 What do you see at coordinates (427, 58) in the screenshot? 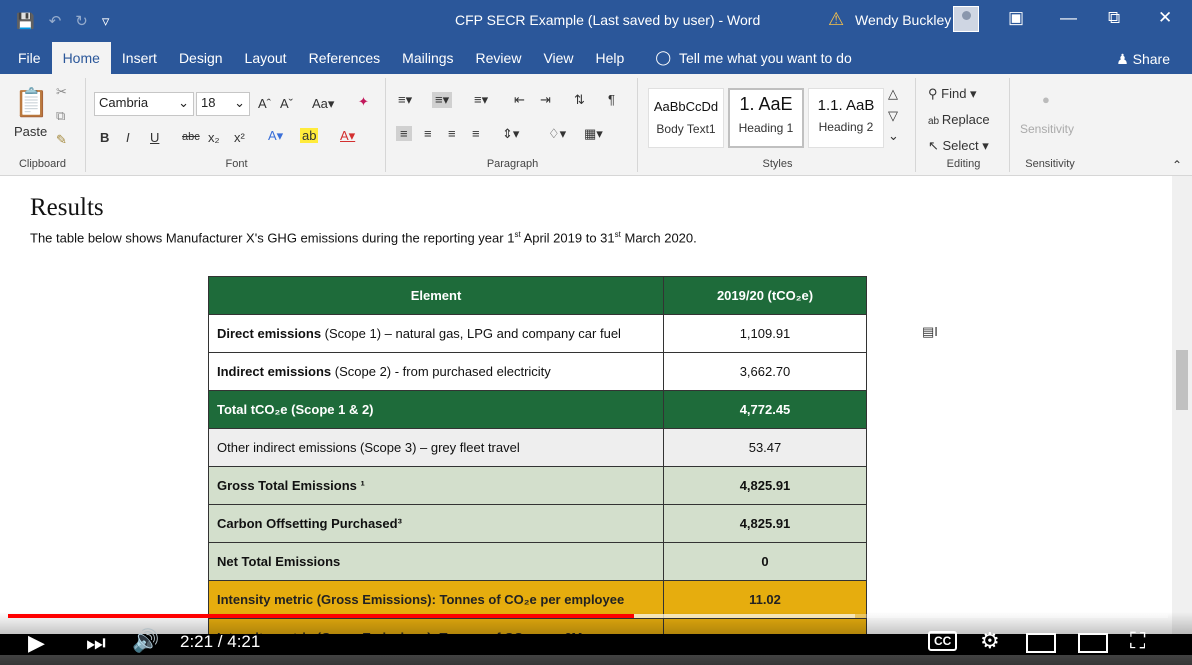
I see `tab-mailings: Mailings` at bounding box center [427, 58].